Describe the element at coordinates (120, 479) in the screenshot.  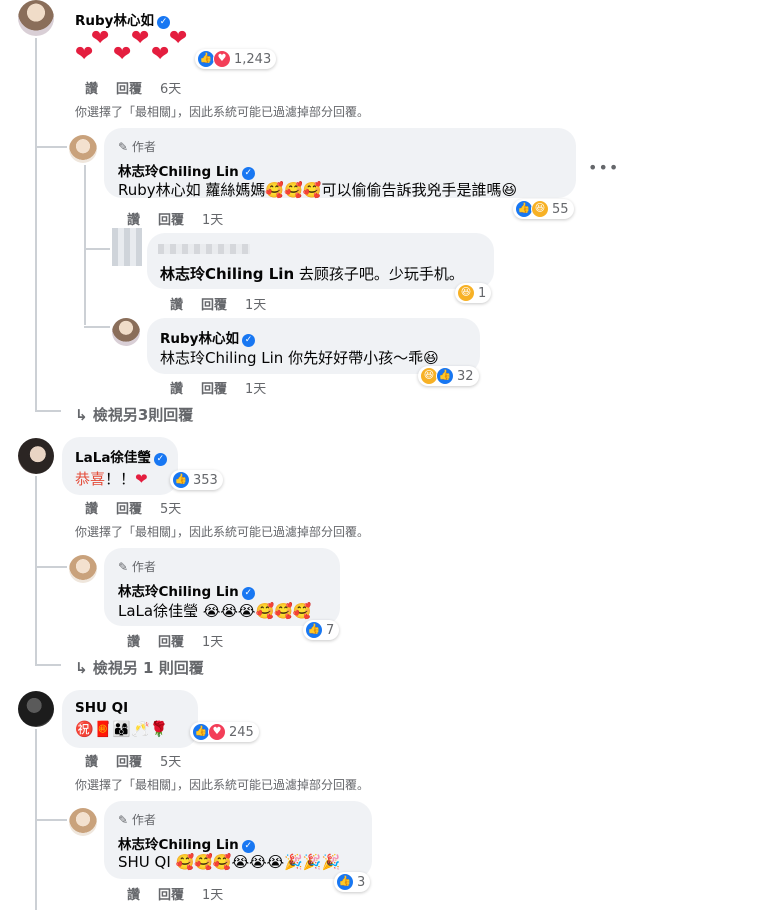
I see `comment-text-body: ！！` at that location.